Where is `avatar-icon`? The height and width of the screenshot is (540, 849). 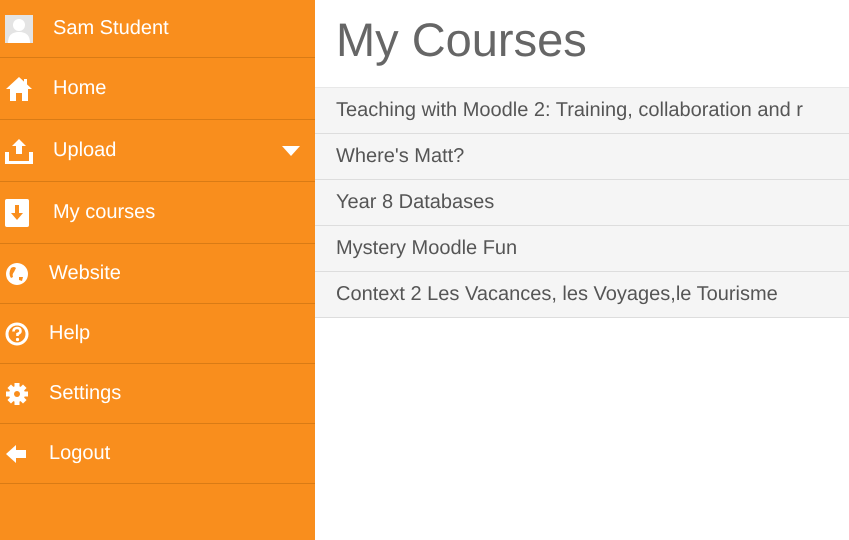 avatar-icon is located at coordinates (19, 28).